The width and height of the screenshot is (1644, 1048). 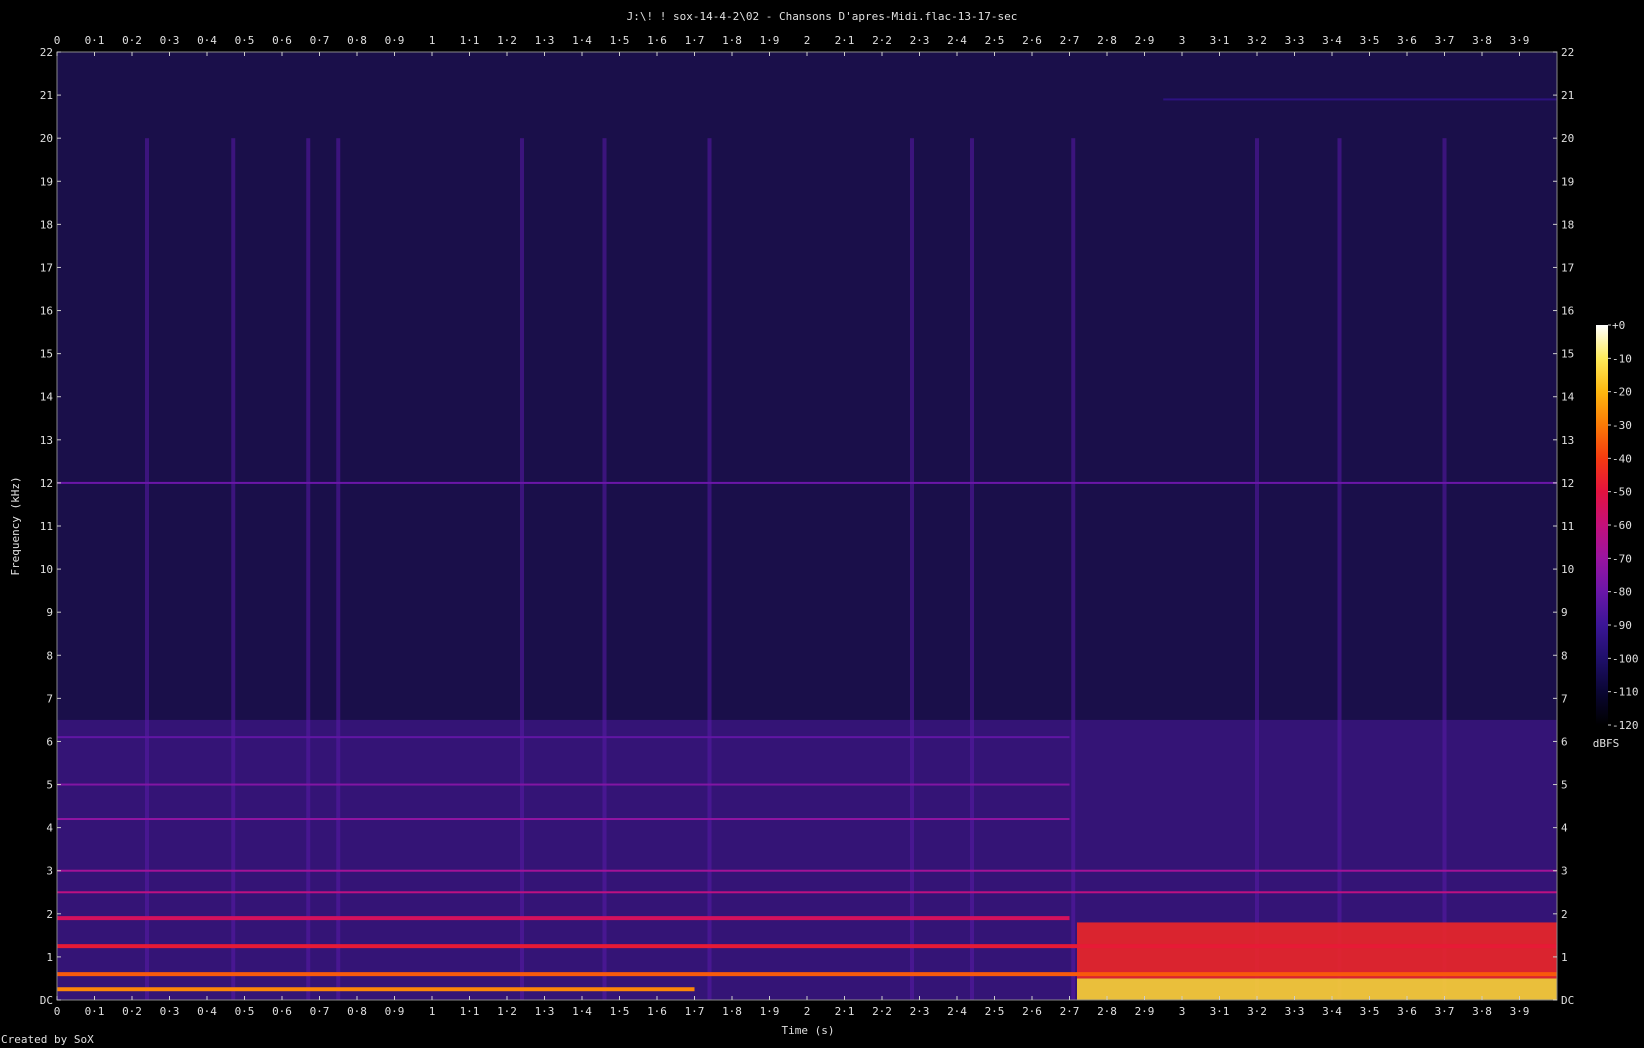 What do you see at coordinates (46, 483) in the screenshot?
I see `y-tick-label-left: 12` at bounding box center [46, 483].